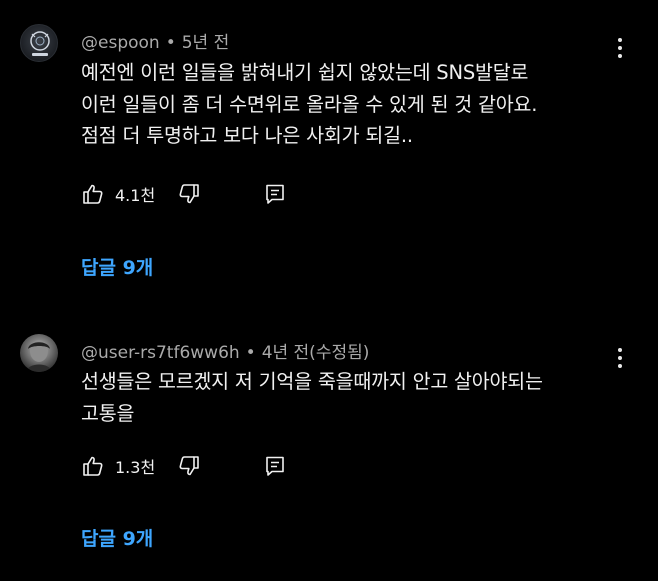  I want to click on comment-actions: 1.3천, so click(182, 466).